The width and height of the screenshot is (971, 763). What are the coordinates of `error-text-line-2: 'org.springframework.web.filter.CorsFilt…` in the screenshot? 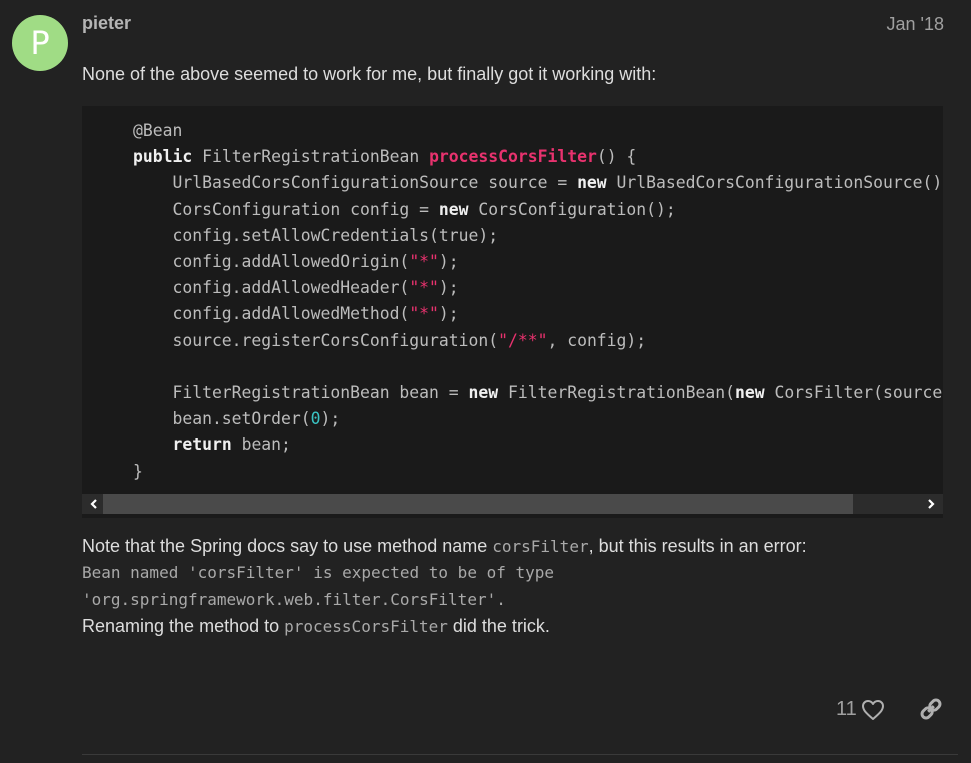 It's located at (294, 599).